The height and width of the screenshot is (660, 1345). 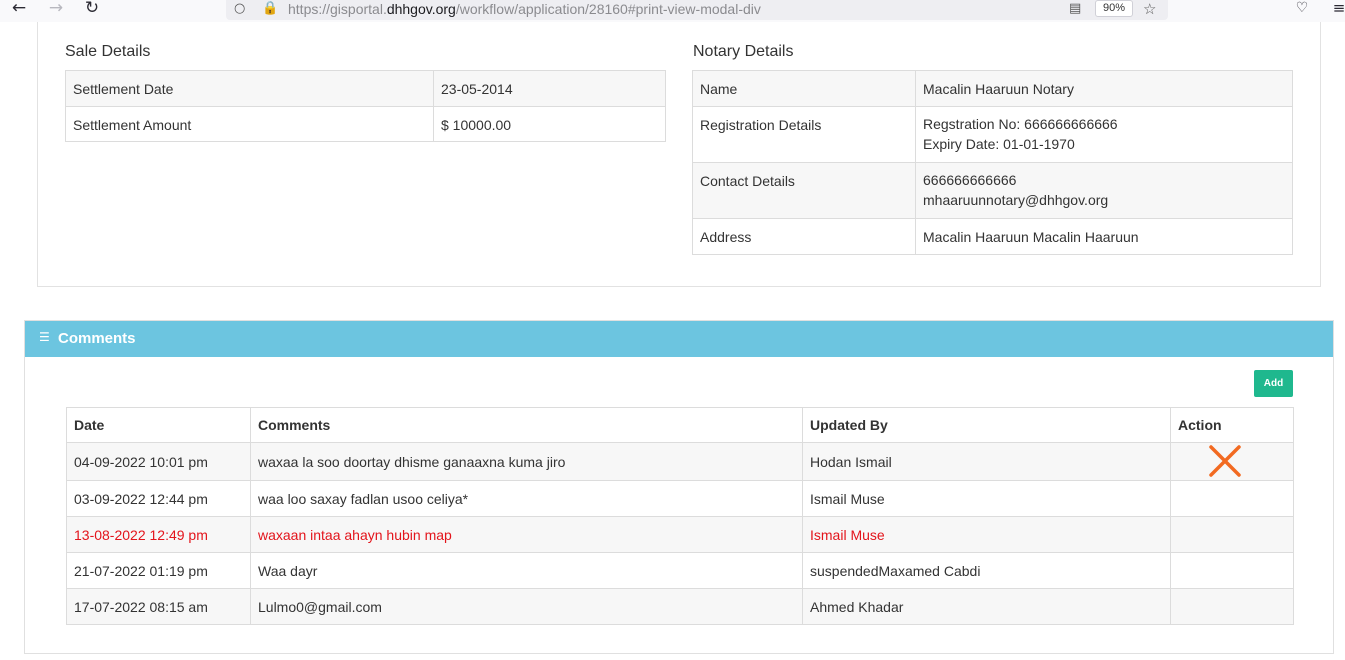 I want to click on delete-x-icon, so click(x=1225, y=461).